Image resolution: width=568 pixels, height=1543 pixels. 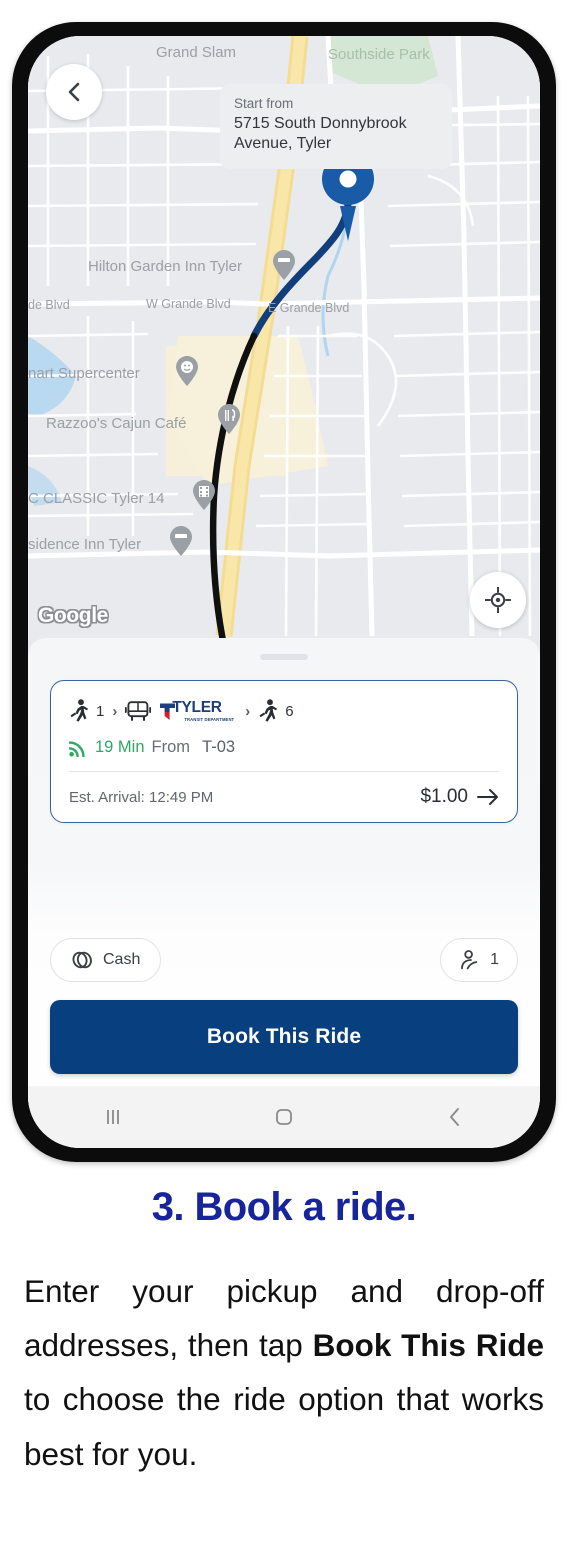 I want to click on ride-price: $1.00, so click(x=444, y=796).